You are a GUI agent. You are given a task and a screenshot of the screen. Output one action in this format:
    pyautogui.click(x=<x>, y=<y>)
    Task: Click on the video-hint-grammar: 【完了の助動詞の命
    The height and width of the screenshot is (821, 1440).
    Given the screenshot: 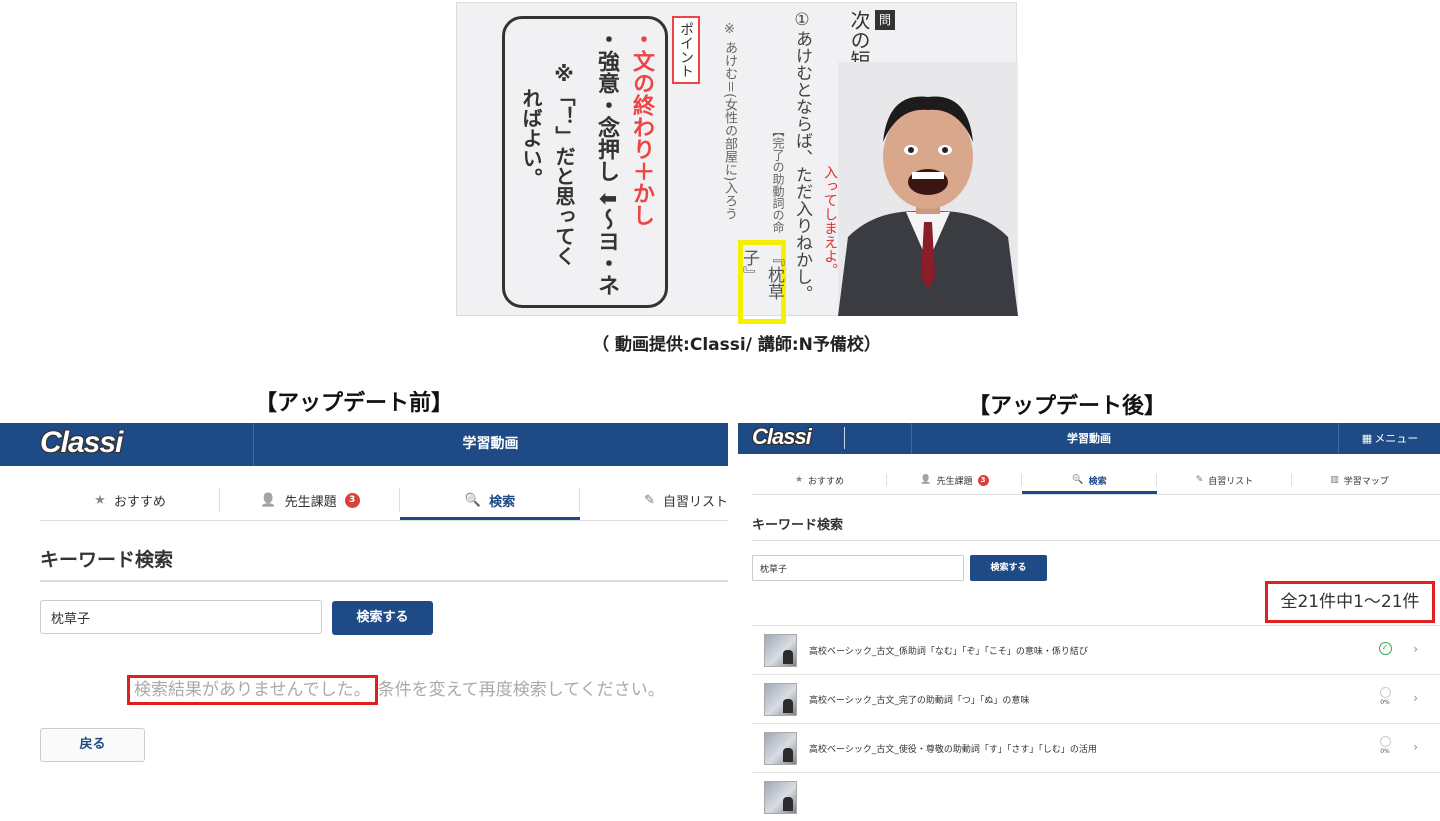 What is the action you would take?
    pyautogui.click(x=778, y=179)
    